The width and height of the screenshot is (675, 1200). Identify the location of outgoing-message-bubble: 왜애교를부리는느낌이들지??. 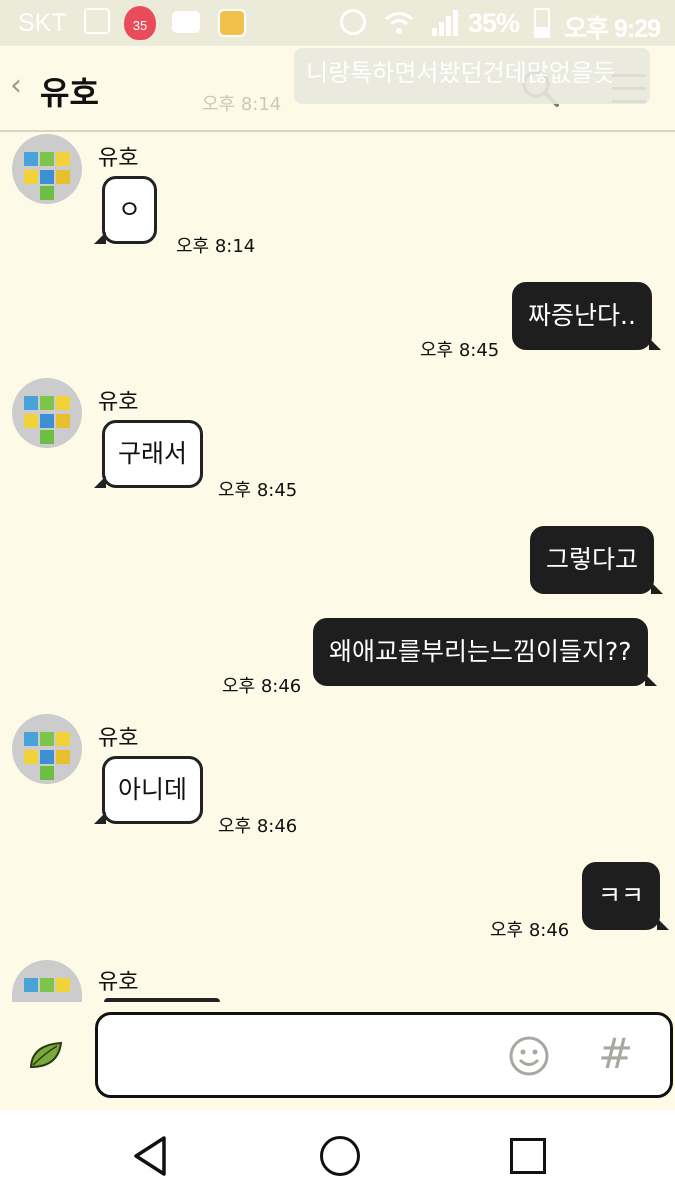
(485, 652).